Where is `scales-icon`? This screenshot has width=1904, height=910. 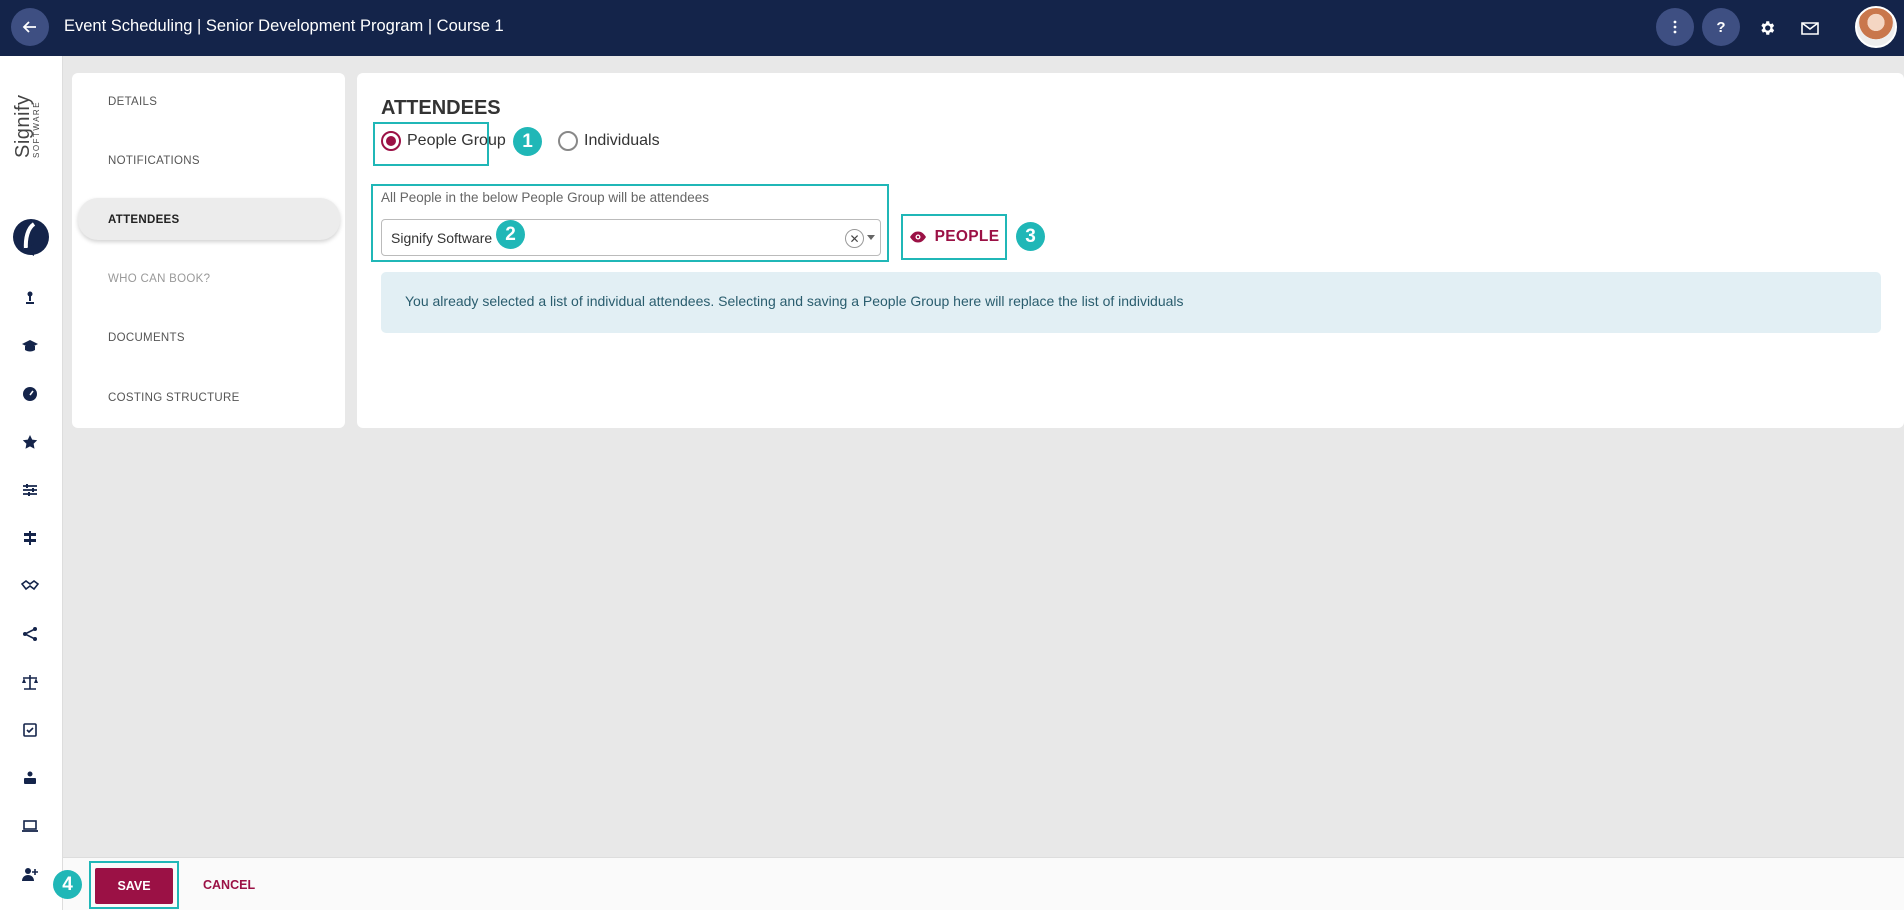 scales-icon is located at coordinates (30, 682).